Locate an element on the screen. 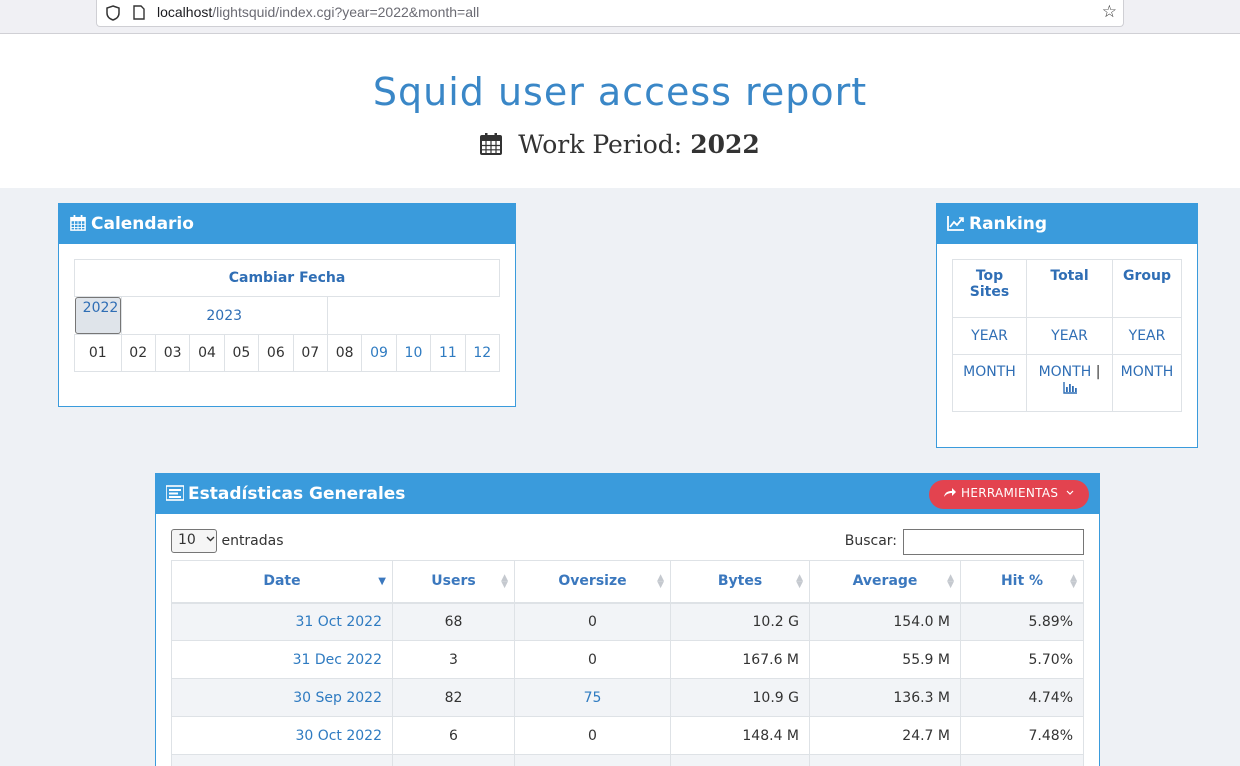  col-bytes-header: Bytes ▲ ▼ is located at coordinates (740, 582).